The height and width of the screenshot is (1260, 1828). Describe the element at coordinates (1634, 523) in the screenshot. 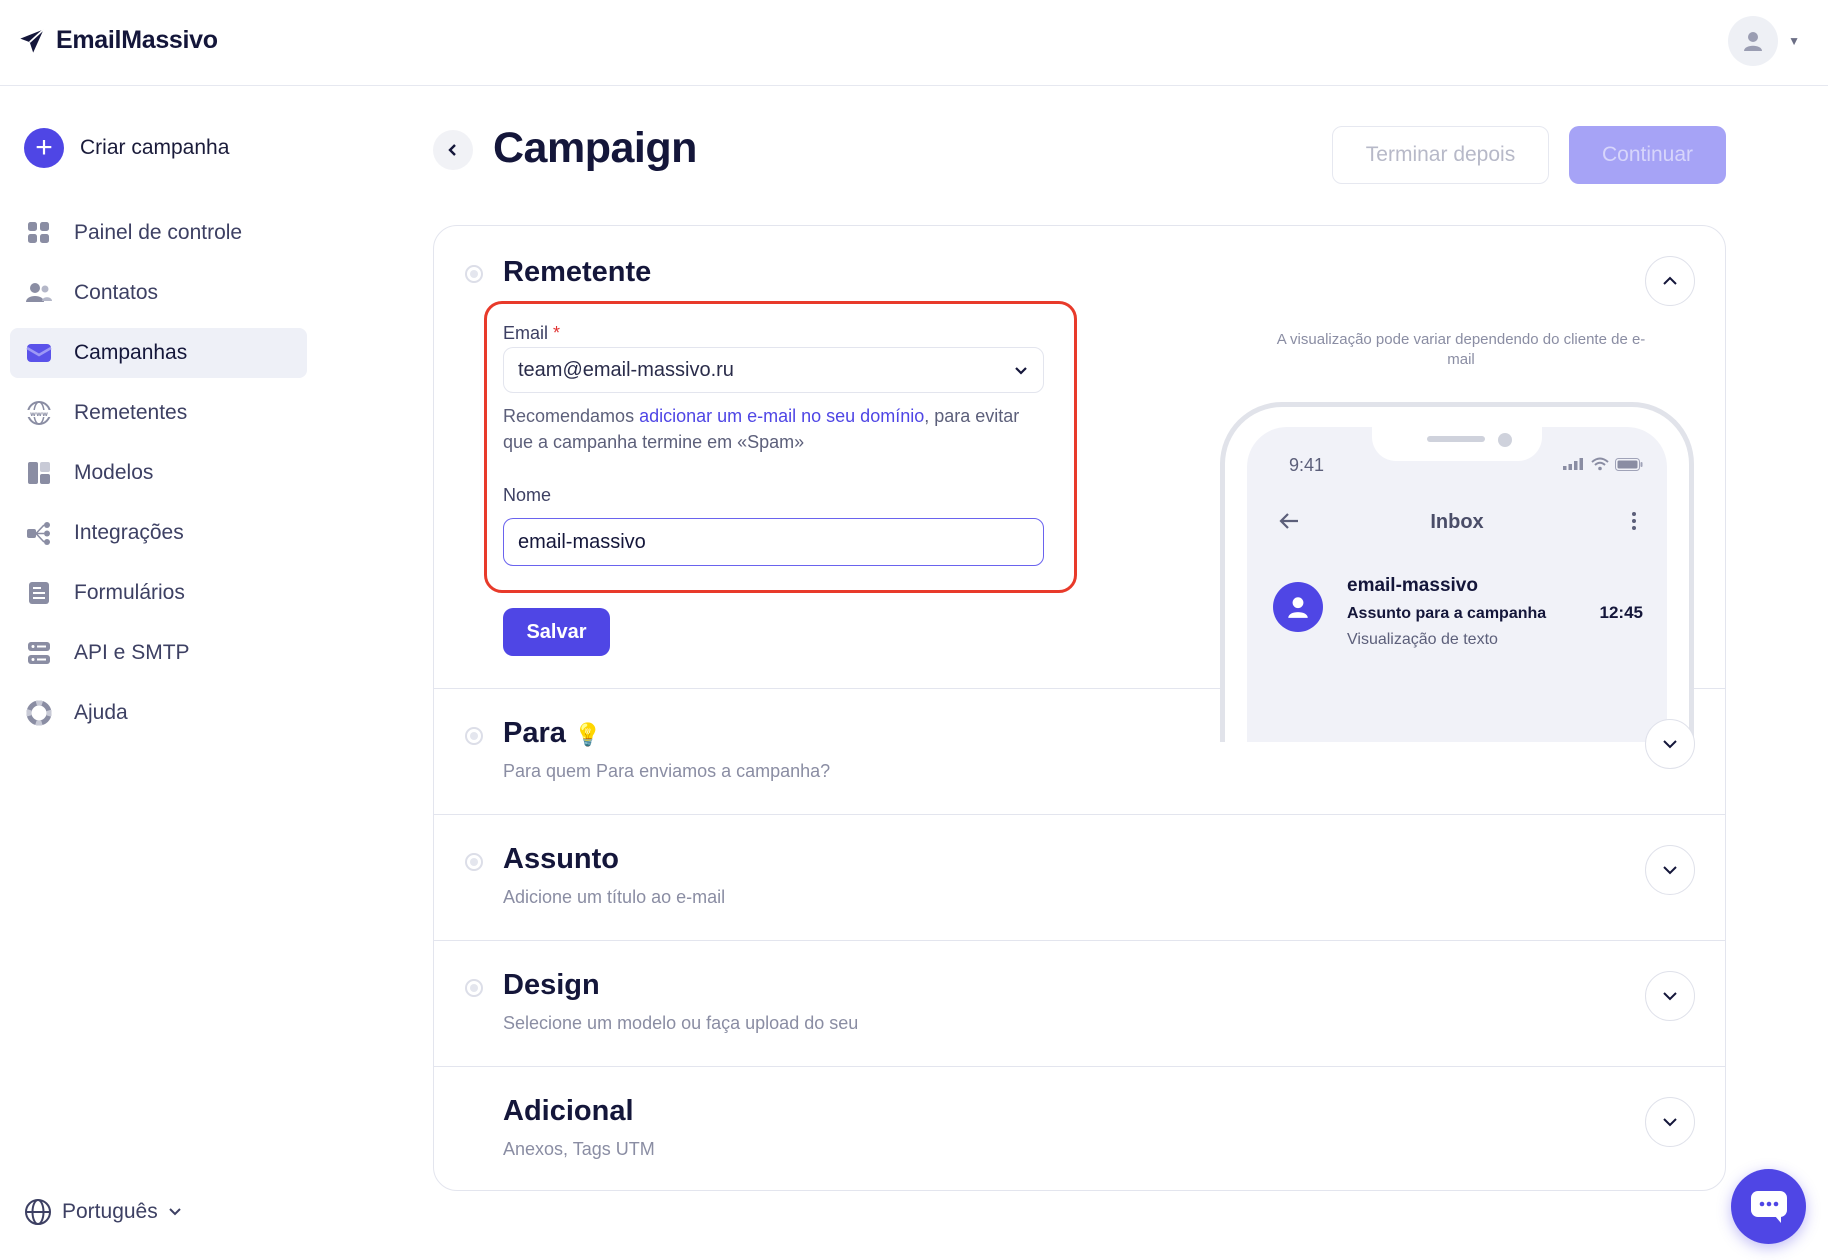

I see `more-vertical-icon` at that location.